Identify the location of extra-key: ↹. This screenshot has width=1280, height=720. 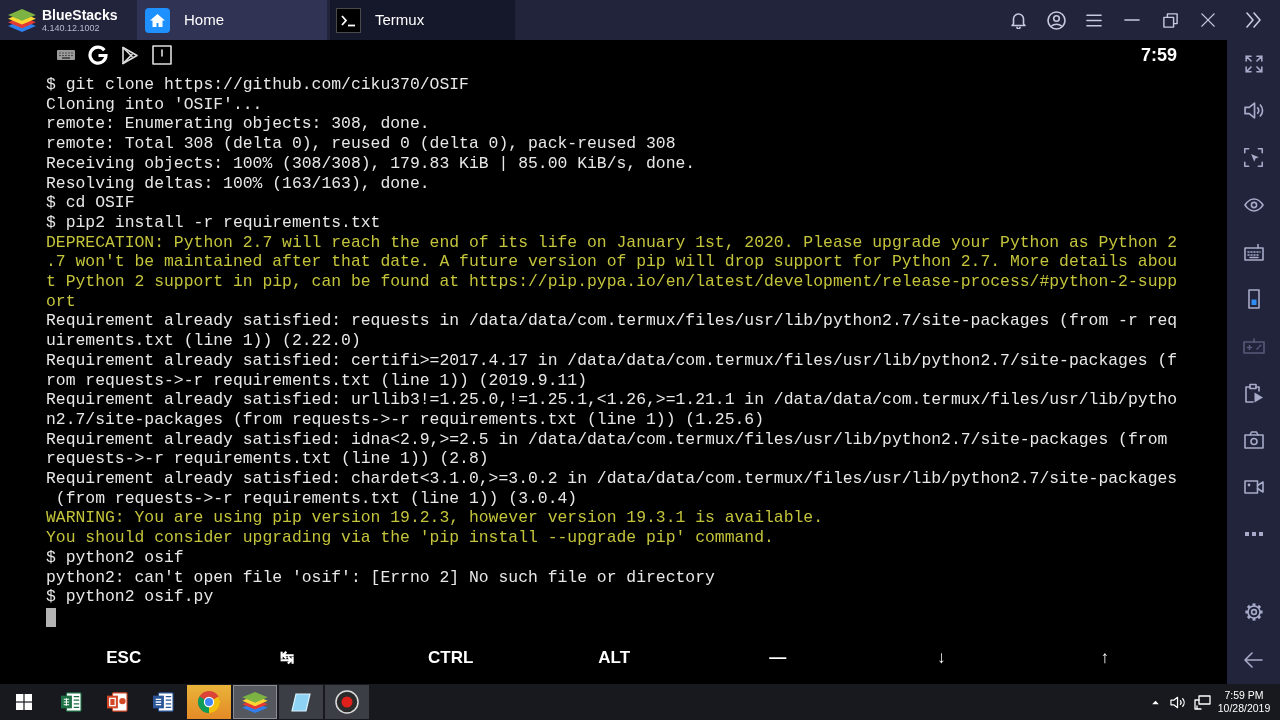
(287, 658).